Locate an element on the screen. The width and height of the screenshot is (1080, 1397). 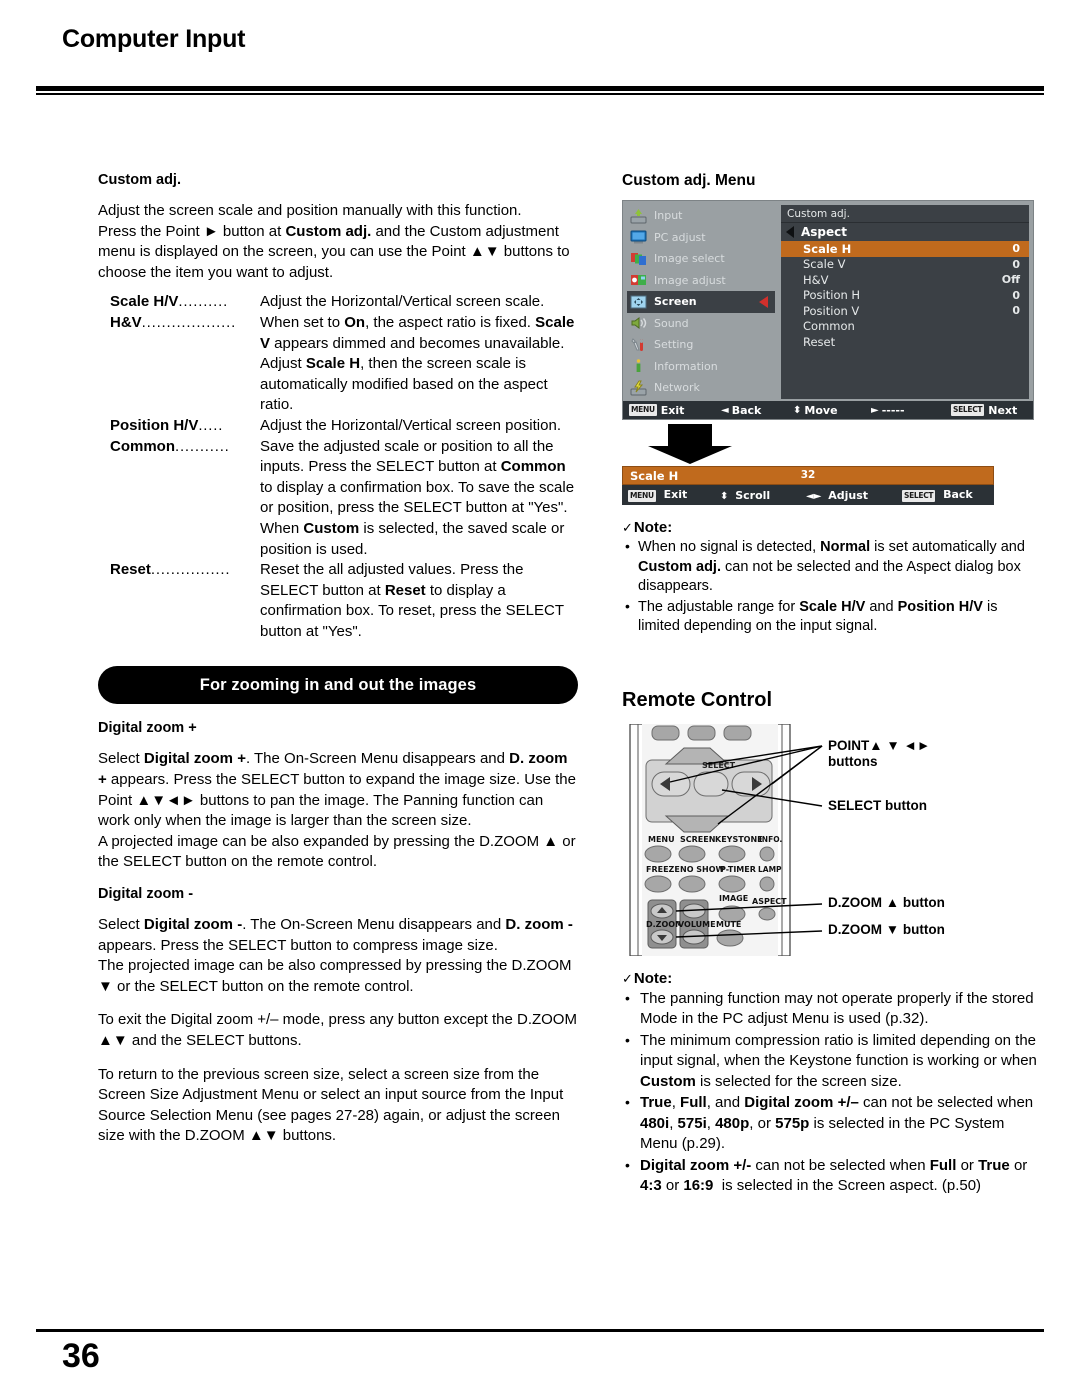
sidebar-label: Sound is located at coordinates (671, 323).